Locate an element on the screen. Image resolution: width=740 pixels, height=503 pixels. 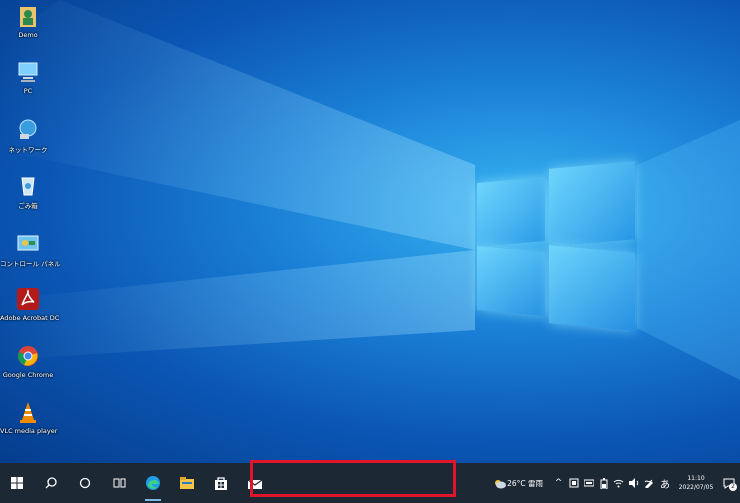
search-icon is located at coordinates (51, 483).